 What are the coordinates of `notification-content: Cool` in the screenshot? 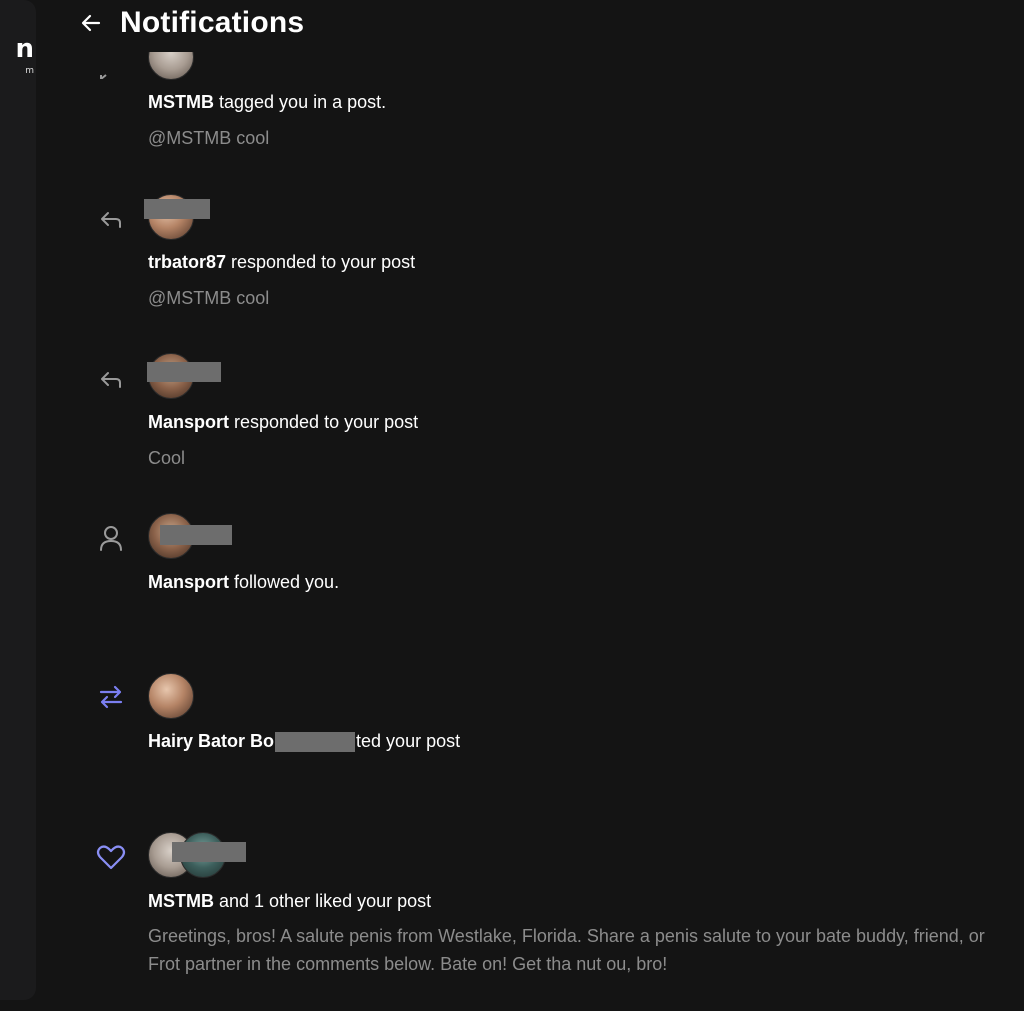 It's located at (573, 458).